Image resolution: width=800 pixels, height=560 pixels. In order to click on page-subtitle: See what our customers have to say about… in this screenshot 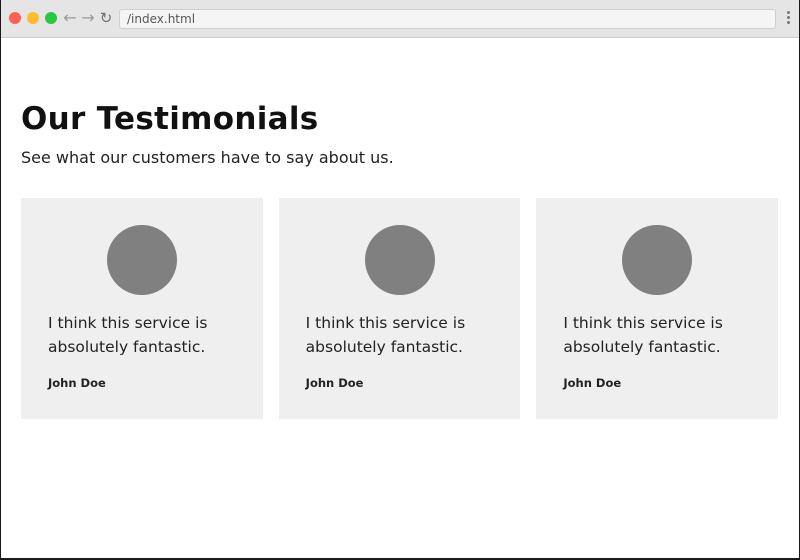, I will do `click(207, 157)`.